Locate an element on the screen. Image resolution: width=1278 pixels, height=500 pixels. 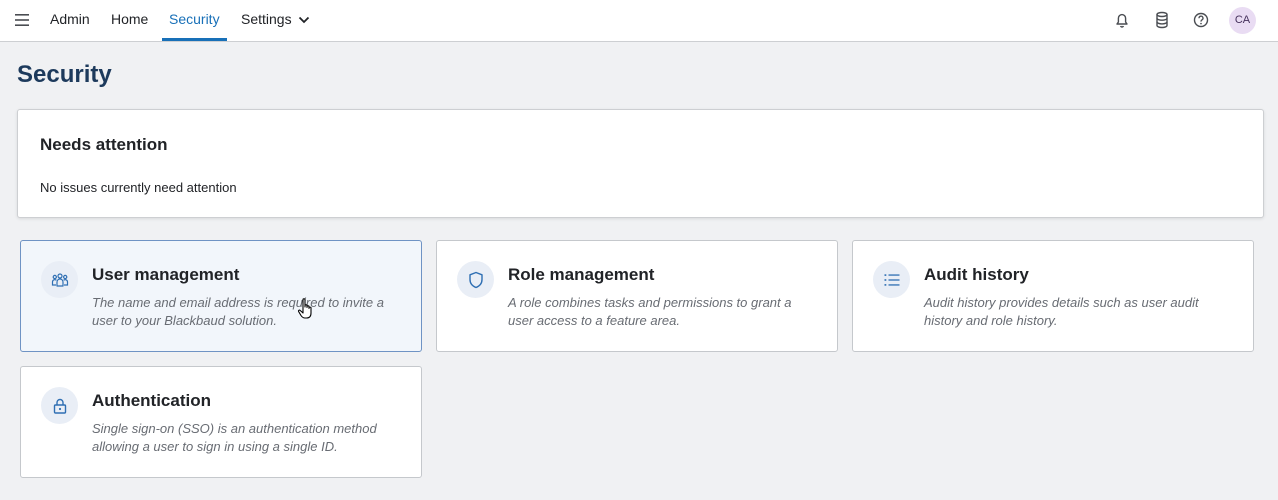
nav-security: Security is located at coordinates (194, 20).